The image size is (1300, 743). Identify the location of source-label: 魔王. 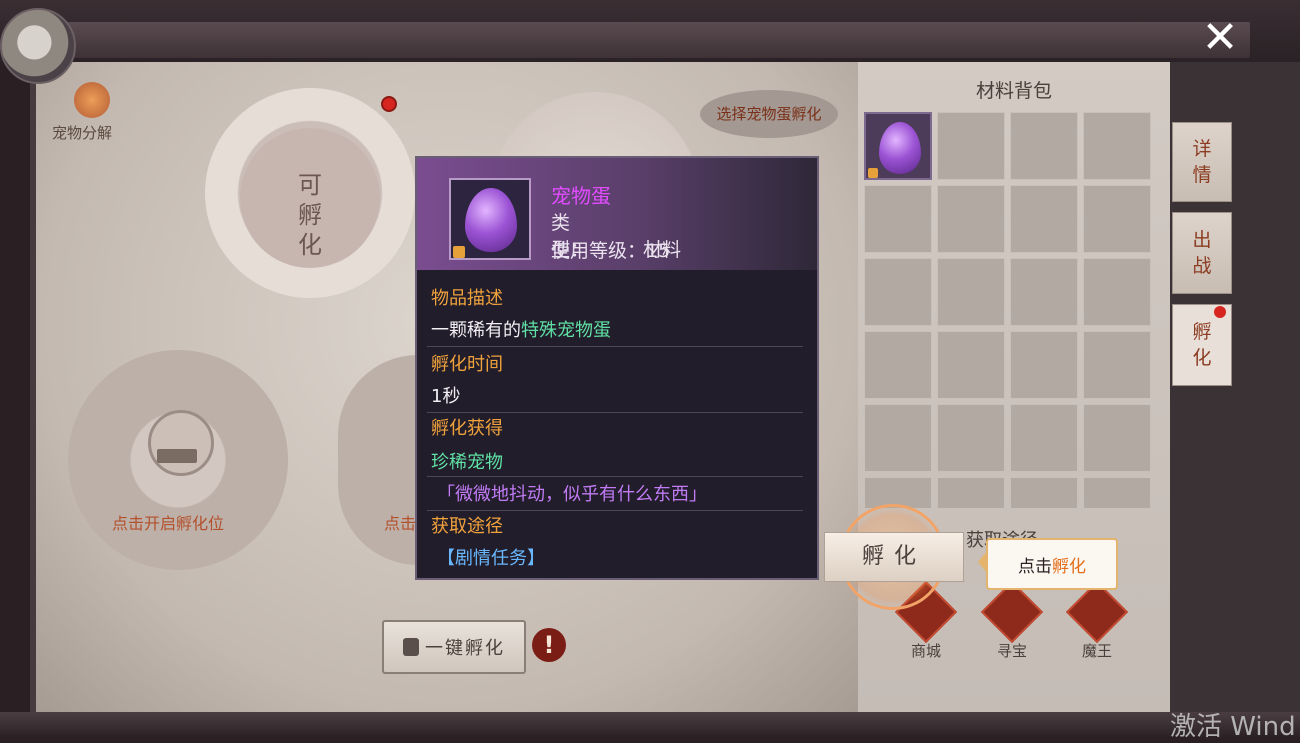
(1096, 651).